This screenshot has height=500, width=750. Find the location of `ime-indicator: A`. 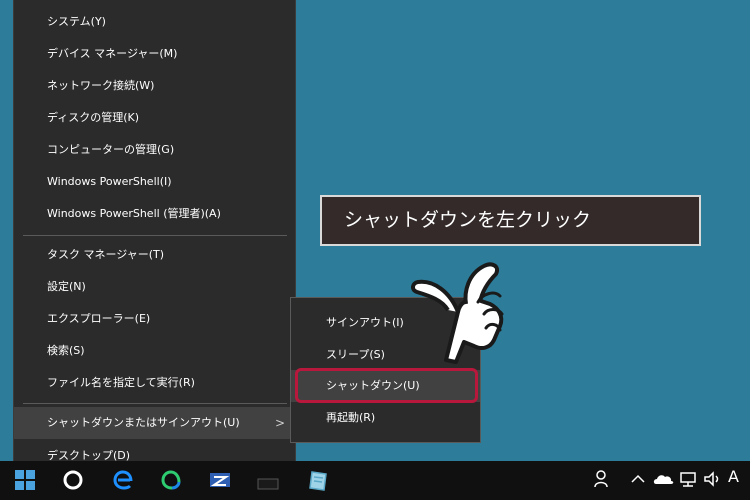

ime-indicator: A is located at coordinates (733, 476).